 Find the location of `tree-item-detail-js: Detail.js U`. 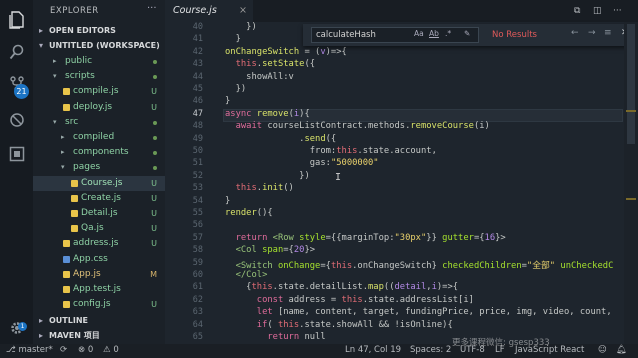

tree-item-detail-js: Detail.js U is located at coordinates (99, 213).